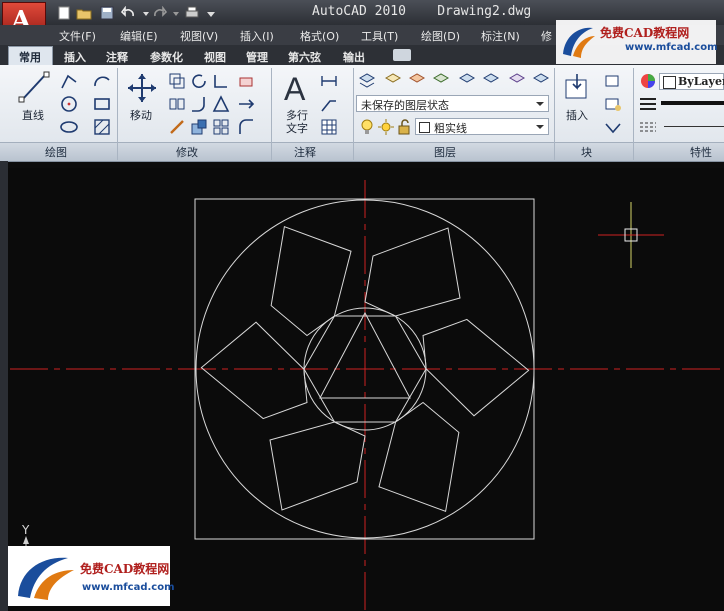 The width and height of the screenshot is (724, 611). What do you see at coordinates (34, 87) in the screenshot?
I see `line-tool-icon` at bounding box center [34, 87].